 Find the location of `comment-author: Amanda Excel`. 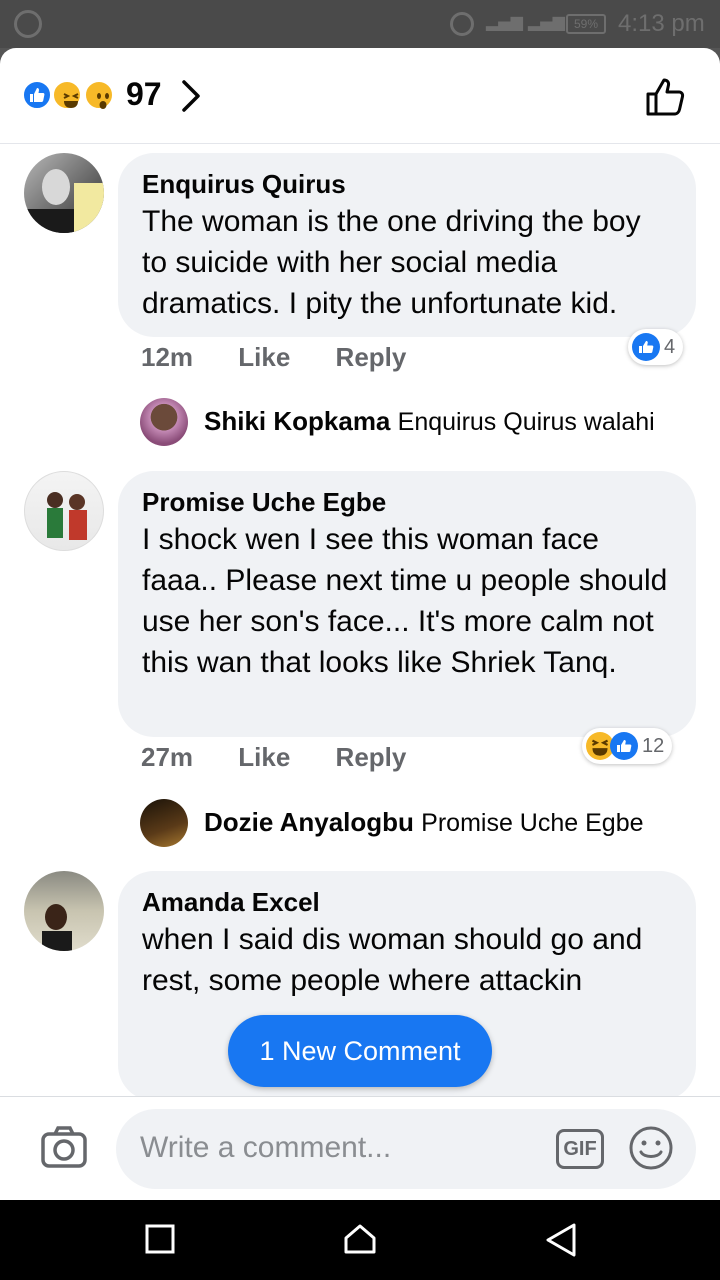

comment-author: Amanda Excel is located at coordinates (407, 902).